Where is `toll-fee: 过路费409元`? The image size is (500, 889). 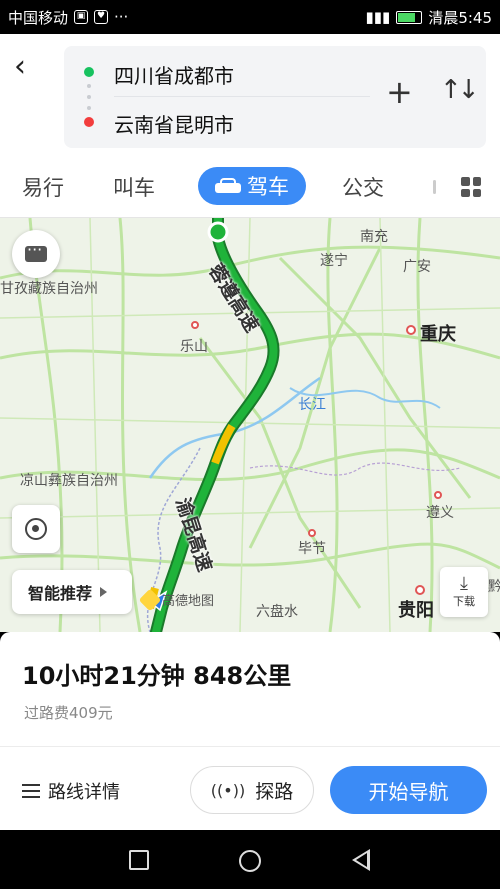 toll-fee: 过路费409元 is located at coordinates (68, 713).